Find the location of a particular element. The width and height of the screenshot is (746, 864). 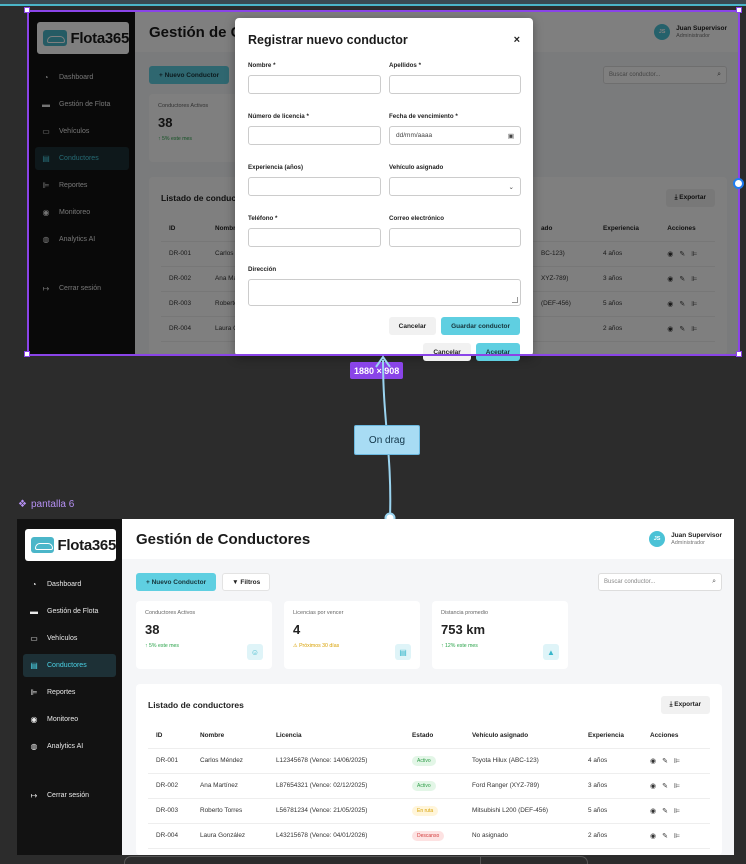

brand-logo: Flota365 is located at coordinates (70, 545).